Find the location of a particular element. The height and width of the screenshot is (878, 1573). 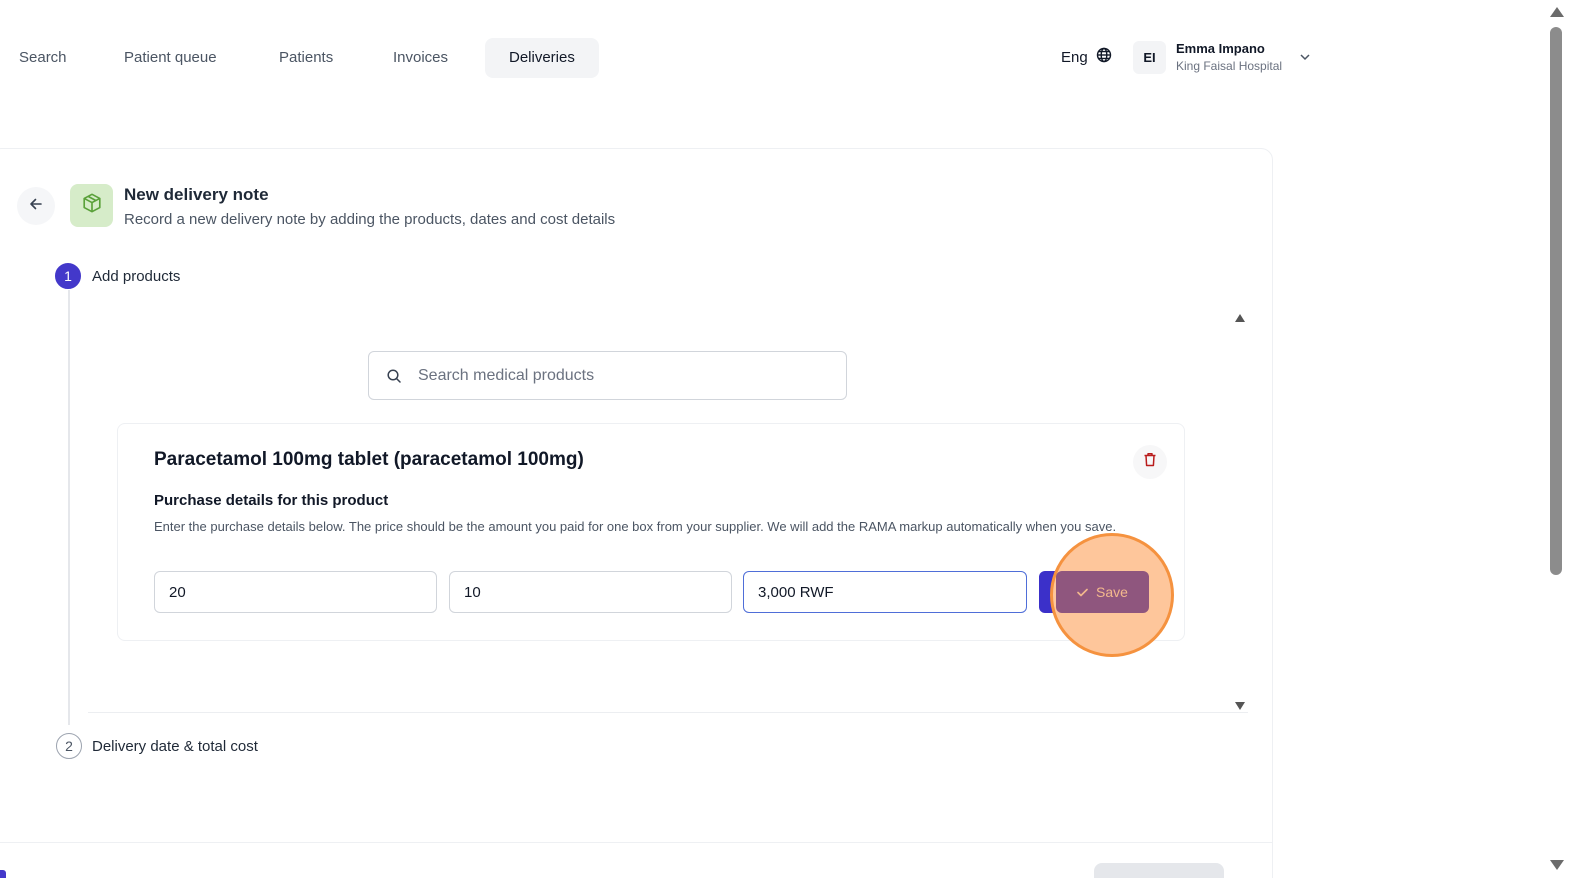

panel-scroll-up-arrow is located at coordinates (1240, 318).